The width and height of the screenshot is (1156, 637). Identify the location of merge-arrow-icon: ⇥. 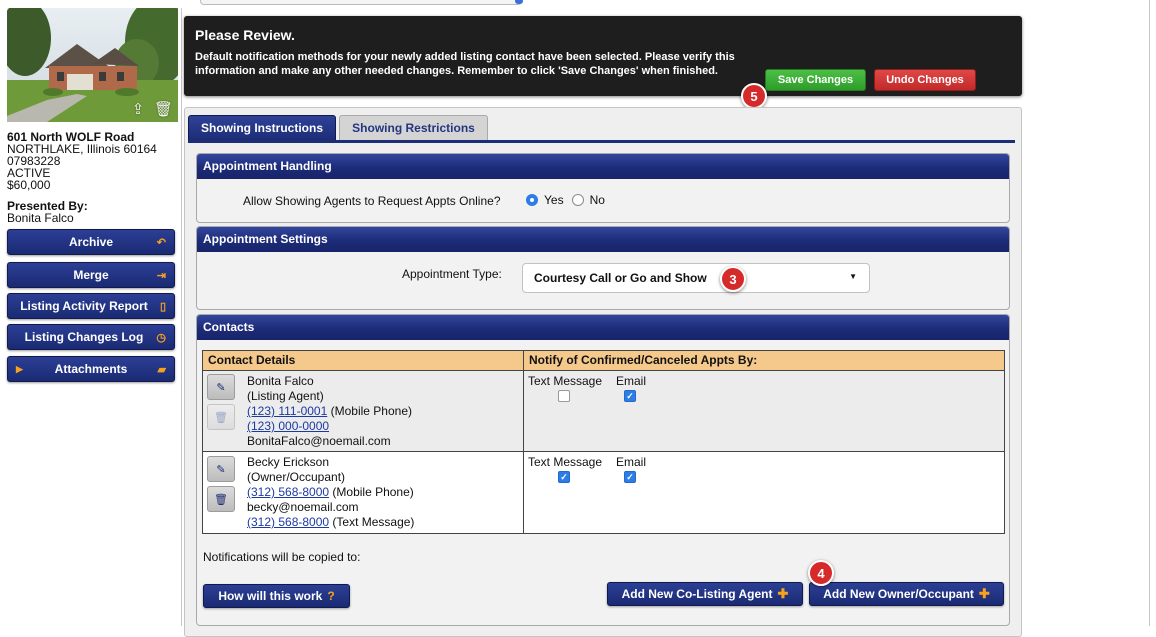
(161, 275).